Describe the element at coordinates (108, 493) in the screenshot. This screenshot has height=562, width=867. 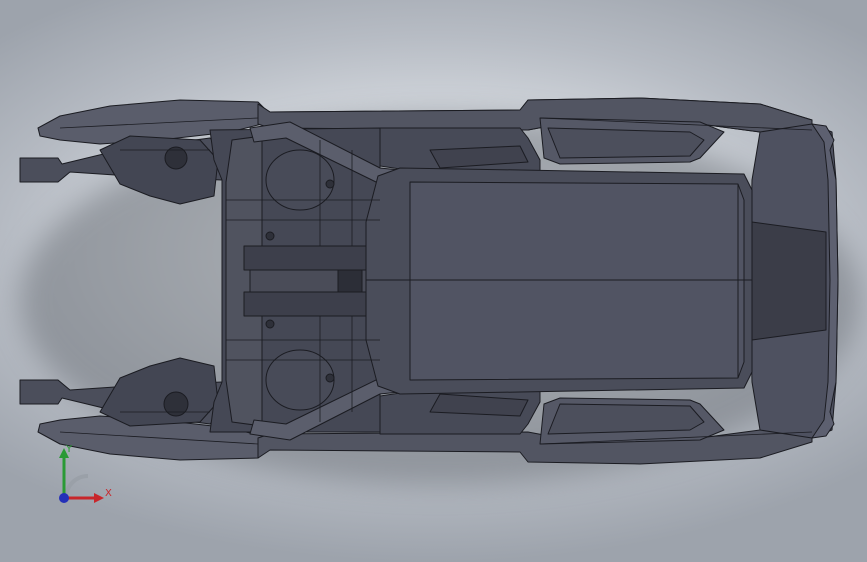
I see `x-axis-label: X` at that location.